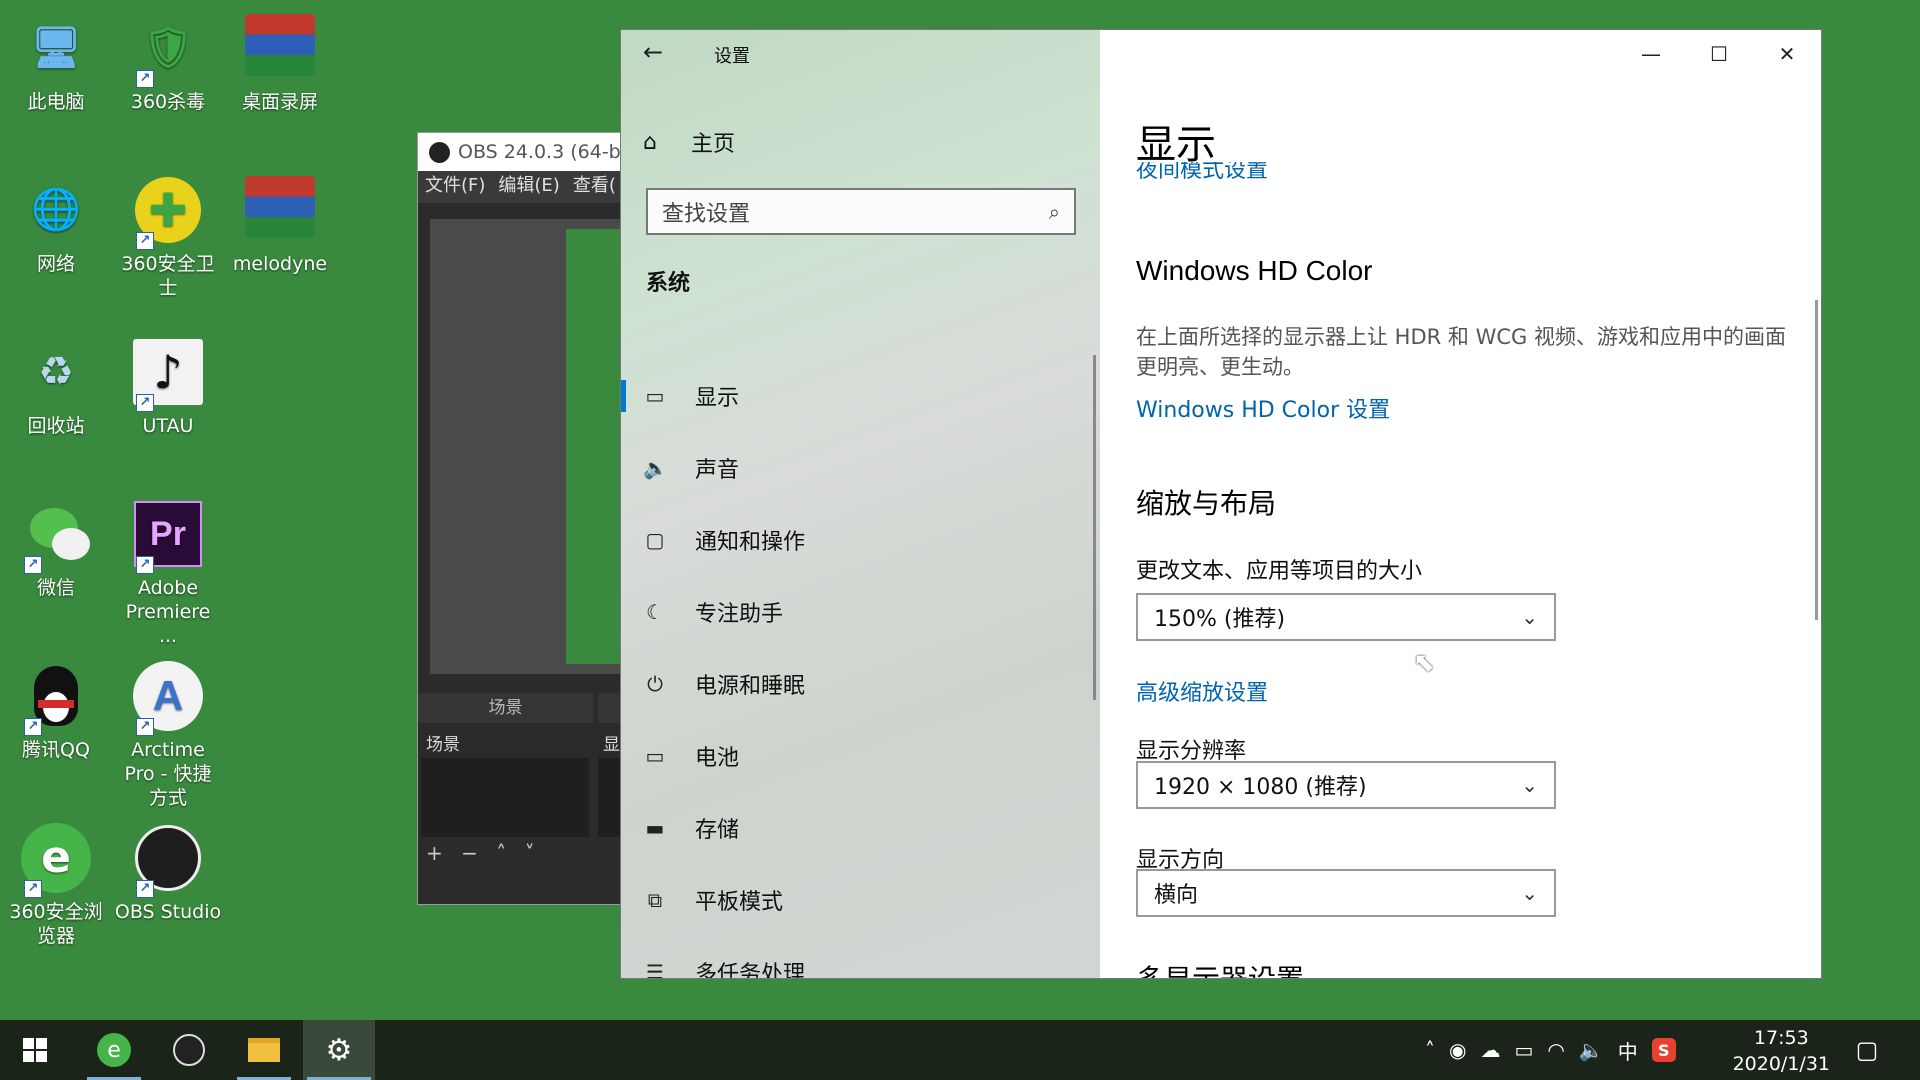 This screenshot has width=1920, height=1080. What do you see at coordinates (860, 468) in the screenshot?
I see `nav-item-sound: 🔈 声音` at bounding box center [860, 468].